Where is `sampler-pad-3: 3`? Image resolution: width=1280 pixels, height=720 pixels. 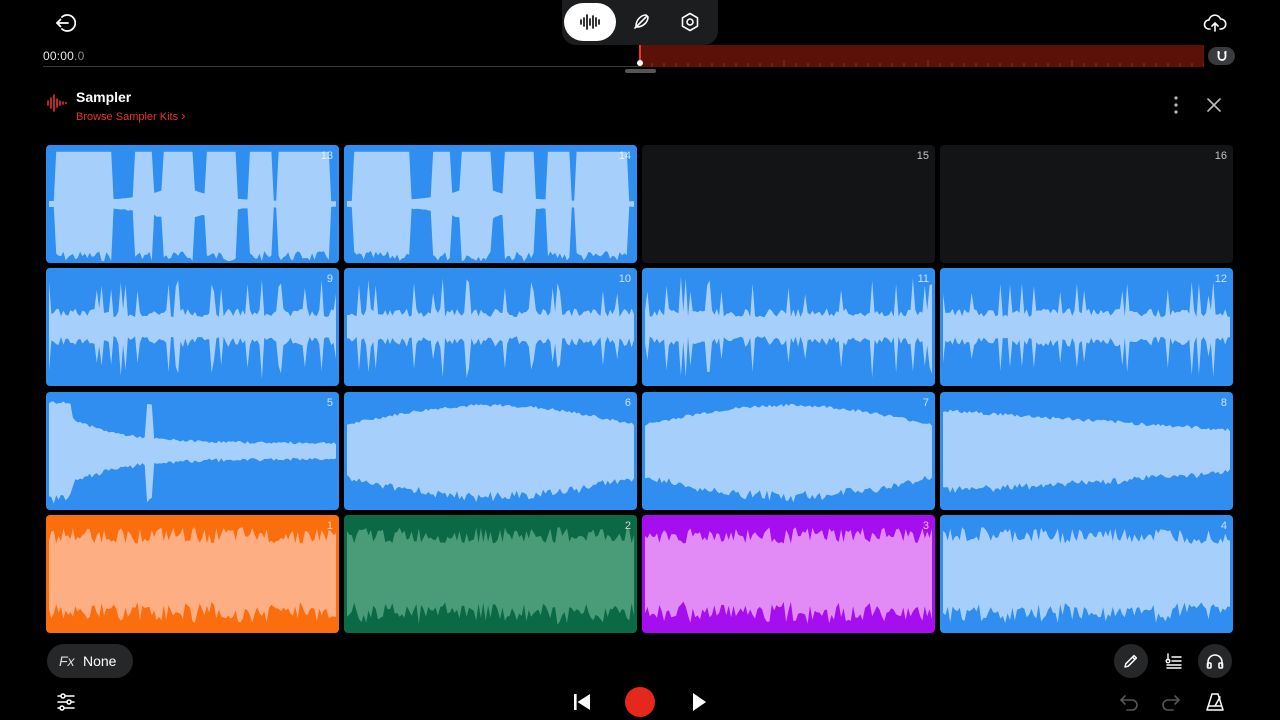
sampler-pad-3: 3 is located at coordinates (788, 573).